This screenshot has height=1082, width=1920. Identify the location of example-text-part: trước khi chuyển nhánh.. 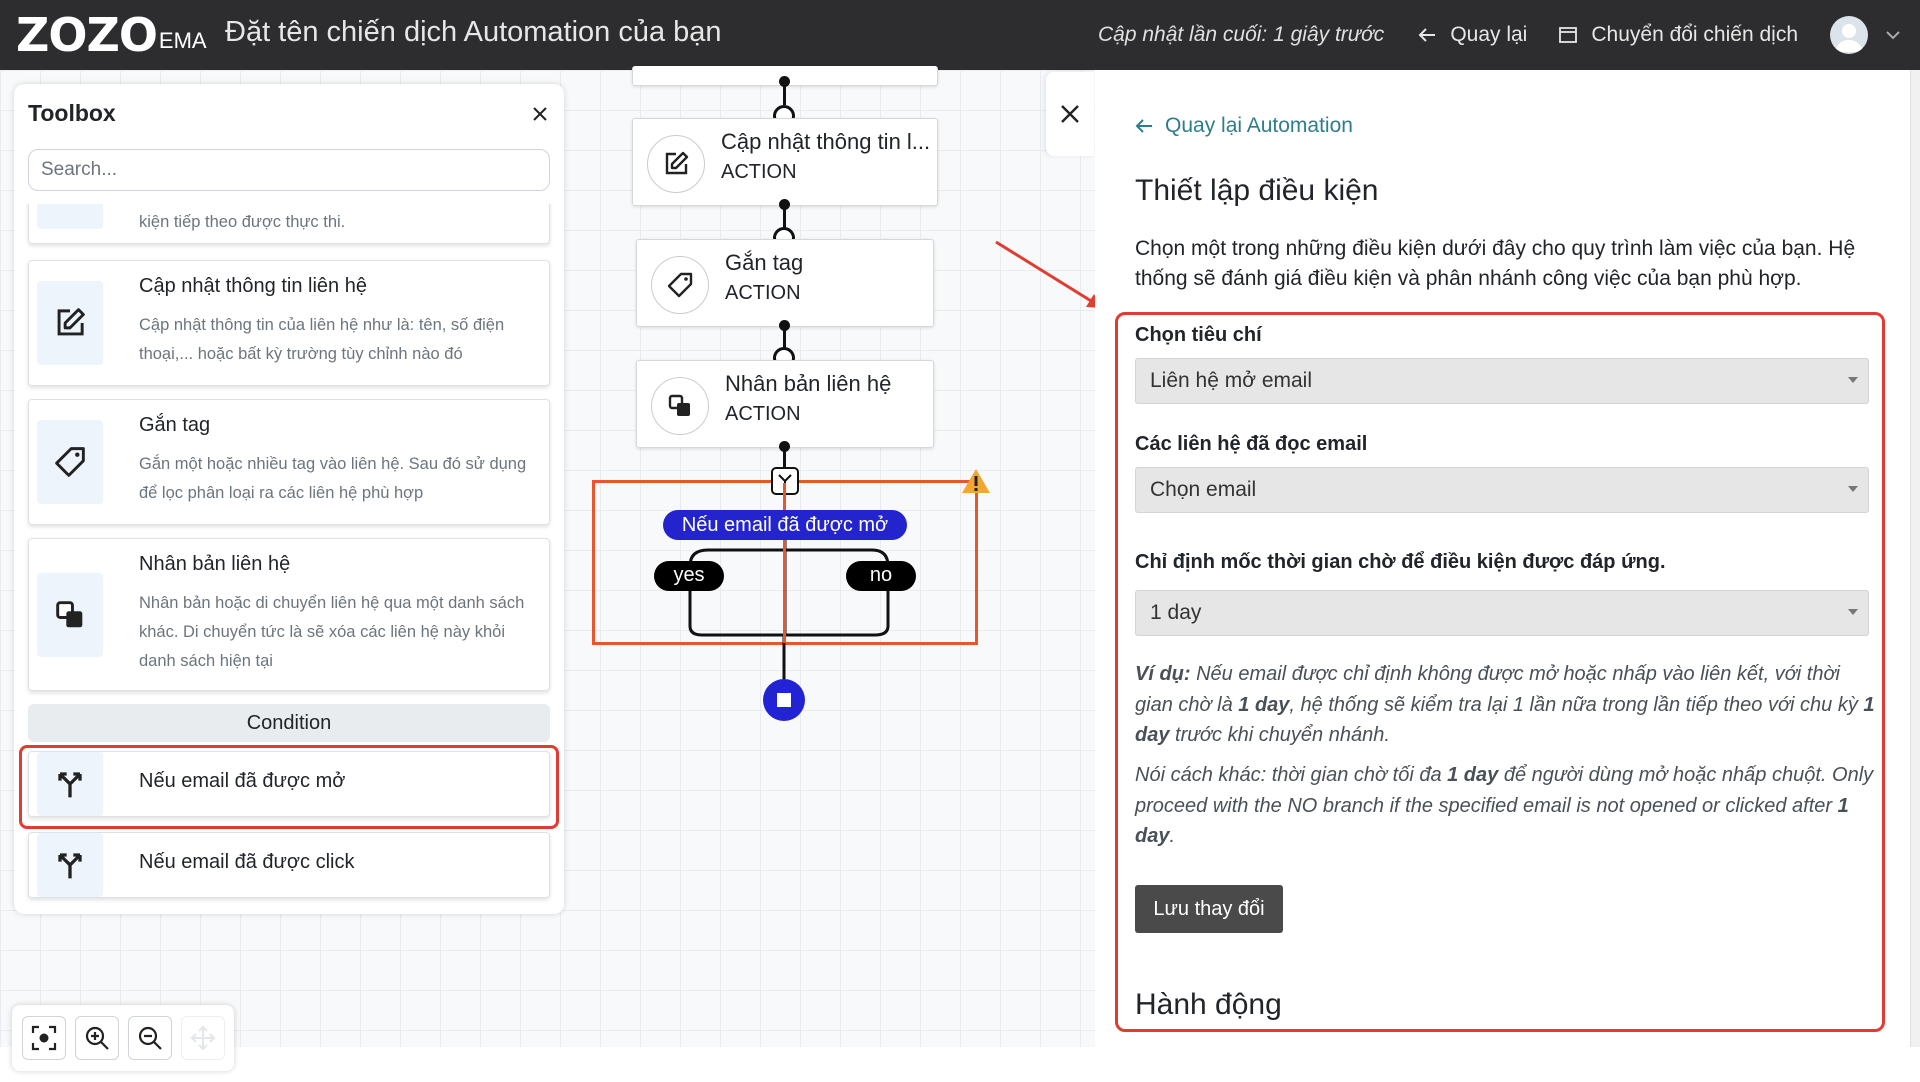
(1279, 735).